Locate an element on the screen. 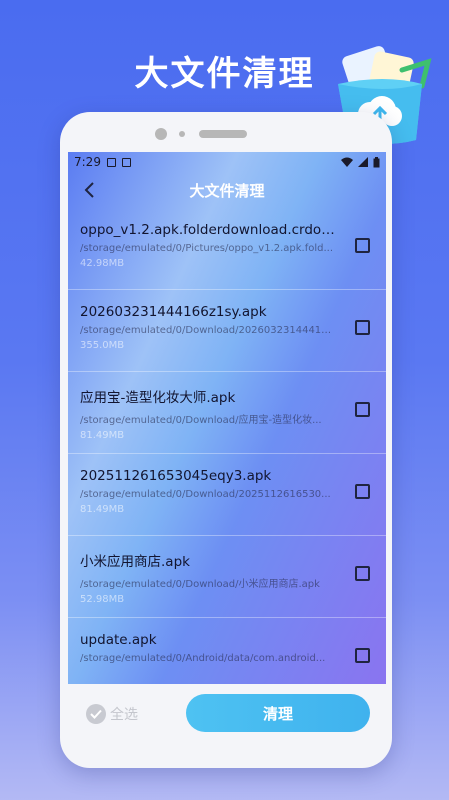  status-bar: 7:29 is located at coordinates (227, 162).